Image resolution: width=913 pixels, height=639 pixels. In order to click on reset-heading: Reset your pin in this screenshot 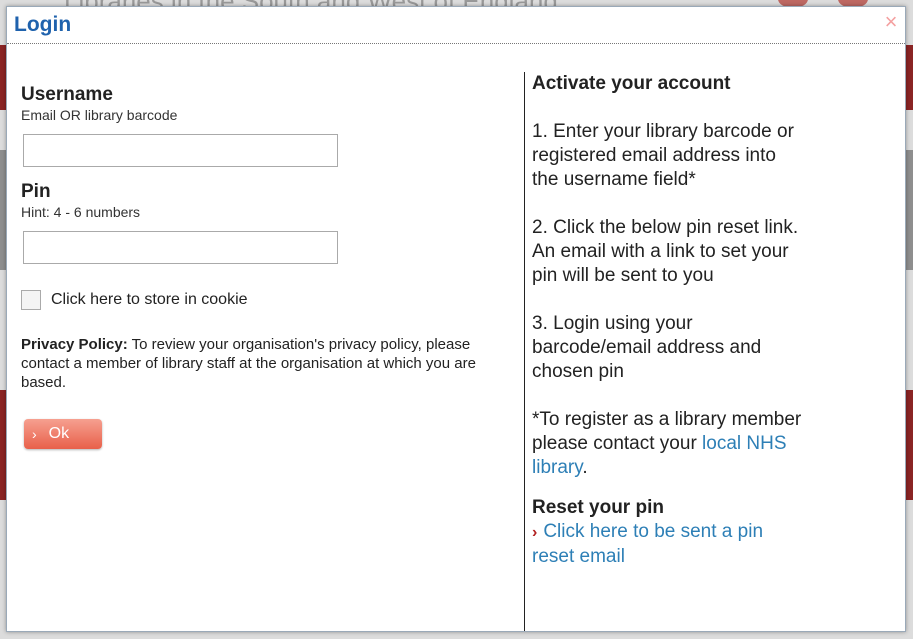, I will do `click(598, 507)`.